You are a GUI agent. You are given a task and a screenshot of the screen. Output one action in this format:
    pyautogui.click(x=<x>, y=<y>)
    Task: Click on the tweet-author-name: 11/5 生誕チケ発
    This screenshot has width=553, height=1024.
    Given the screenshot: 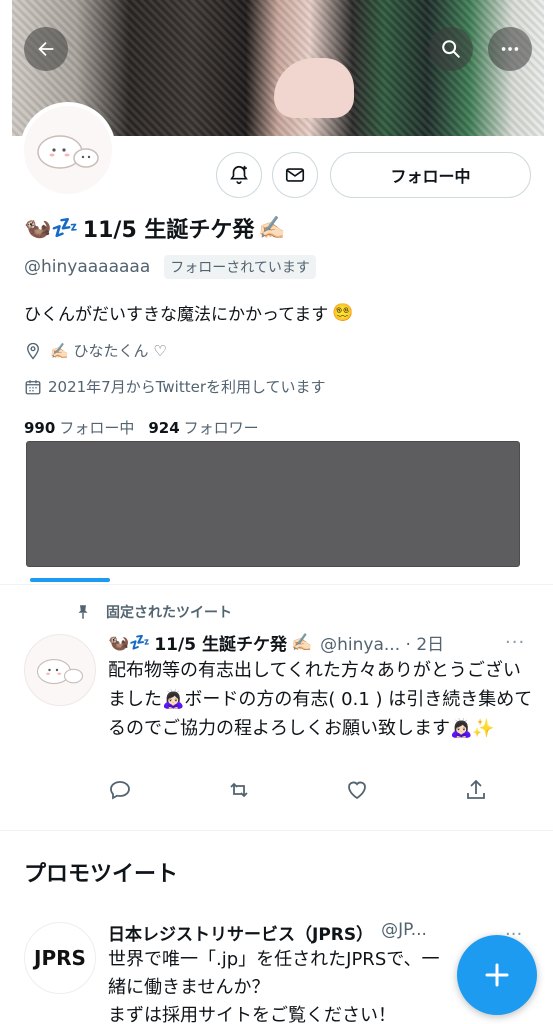 What is the action you would take?
    pyautogui.click(x=220, y=642)
    